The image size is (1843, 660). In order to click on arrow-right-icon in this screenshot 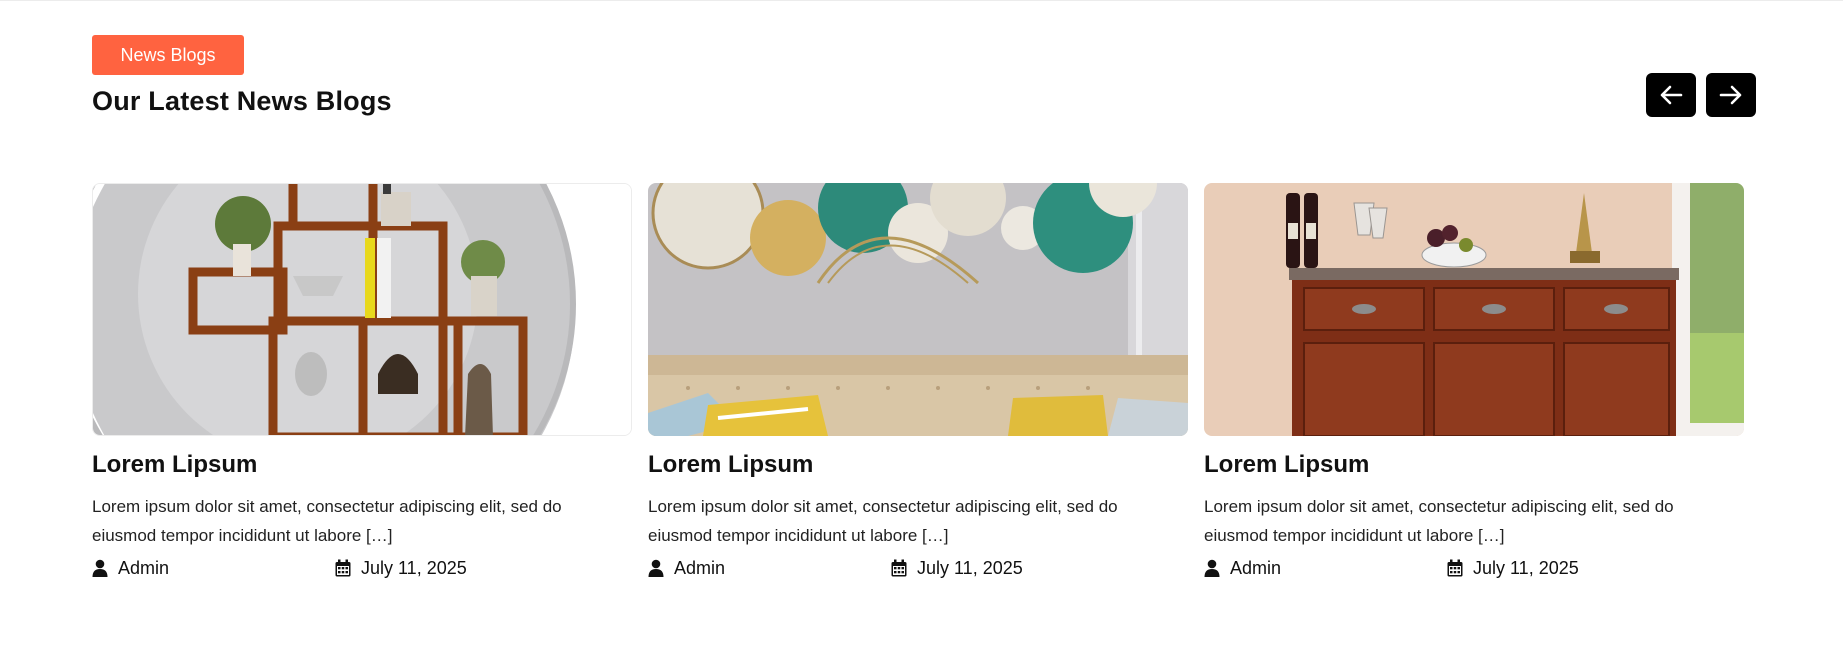, I will do `click(1730, 95)`.